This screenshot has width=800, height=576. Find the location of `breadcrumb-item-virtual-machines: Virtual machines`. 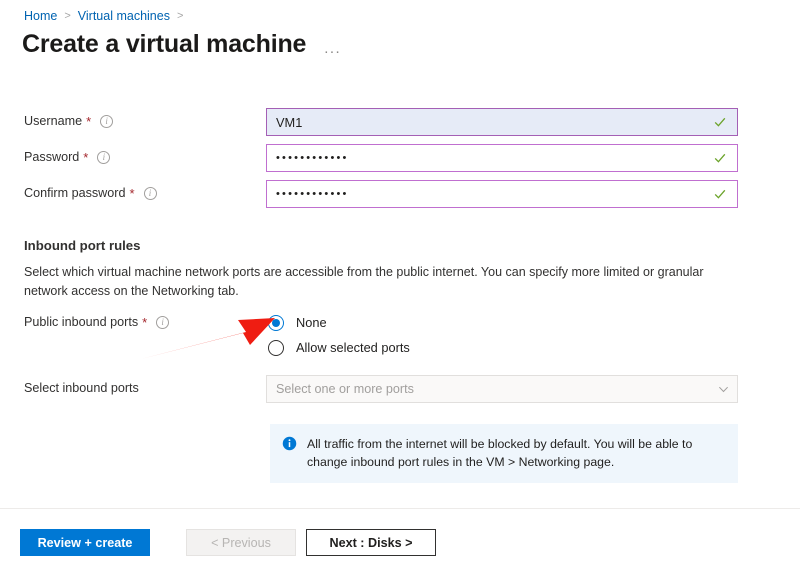

breadcrumb-item-virtual-machines: Virtual machines is located at coordinates (124, 16).